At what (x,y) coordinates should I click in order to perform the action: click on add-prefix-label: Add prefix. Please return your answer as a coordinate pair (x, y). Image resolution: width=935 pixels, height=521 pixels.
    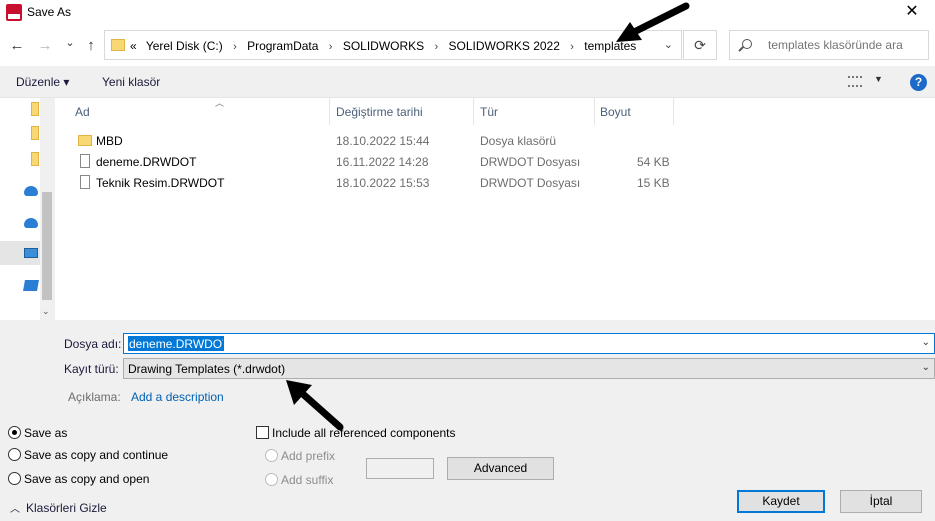
    Looking at the image, I should click on (308, 456).